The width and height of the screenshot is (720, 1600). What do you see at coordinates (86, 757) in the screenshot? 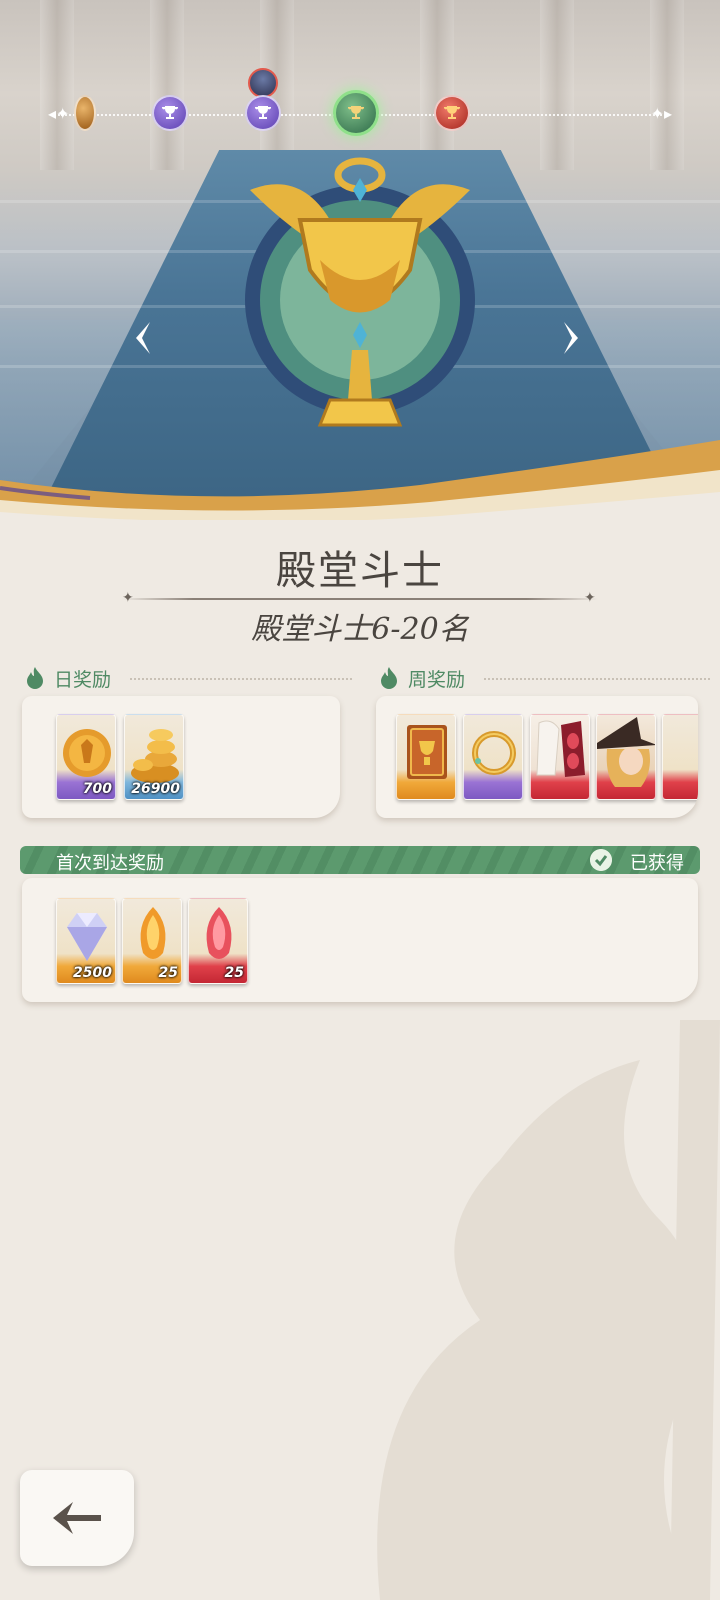
I see `reward-item-daily-1: 700` at bounding box center [86, 757].